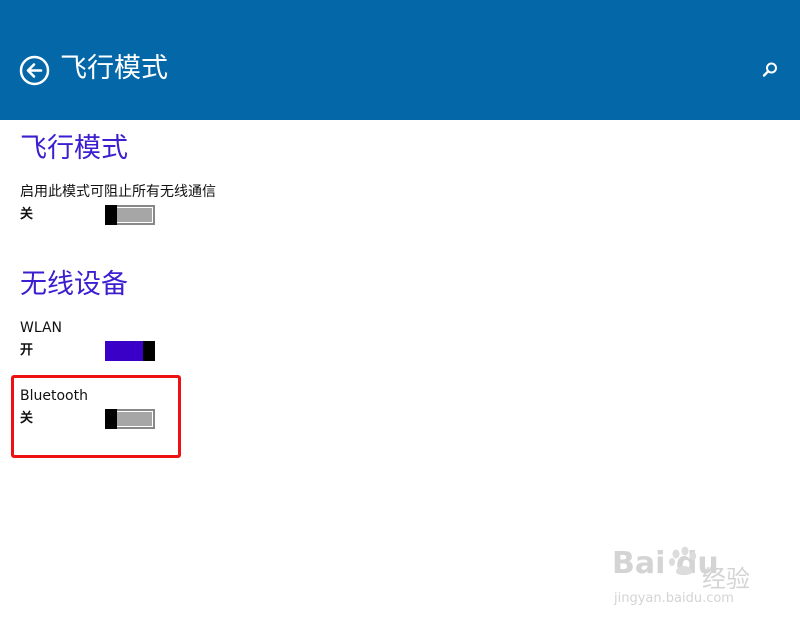 This screenshot has height=631, width=800. What do you see at coordinates (114, 68) in the screenshot?
I see `page-title: 飞行模式` at bounding box center [114, 68].